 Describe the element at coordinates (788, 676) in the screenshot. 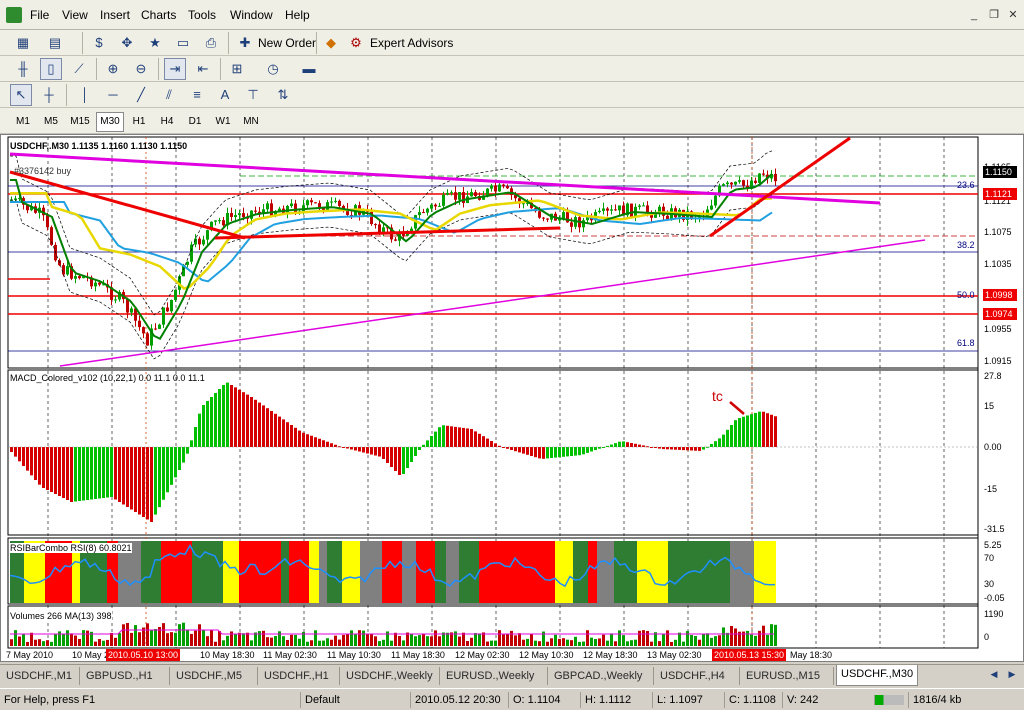

I see `tab-eurusd-m15: EURUSD.,M15` at that location.